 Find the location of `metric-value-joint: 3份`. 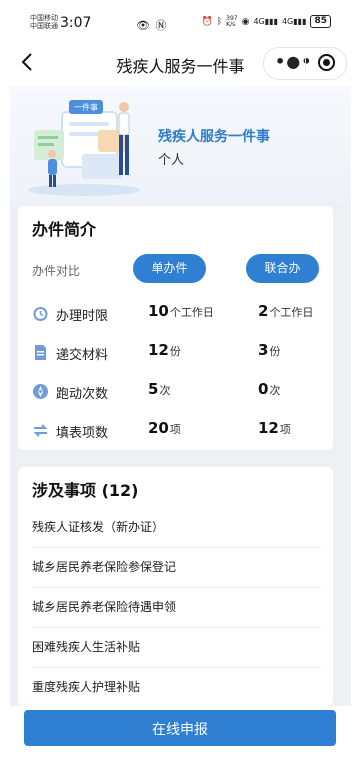

metric-value-joint: 3份 is located at coordinates (269, 350).